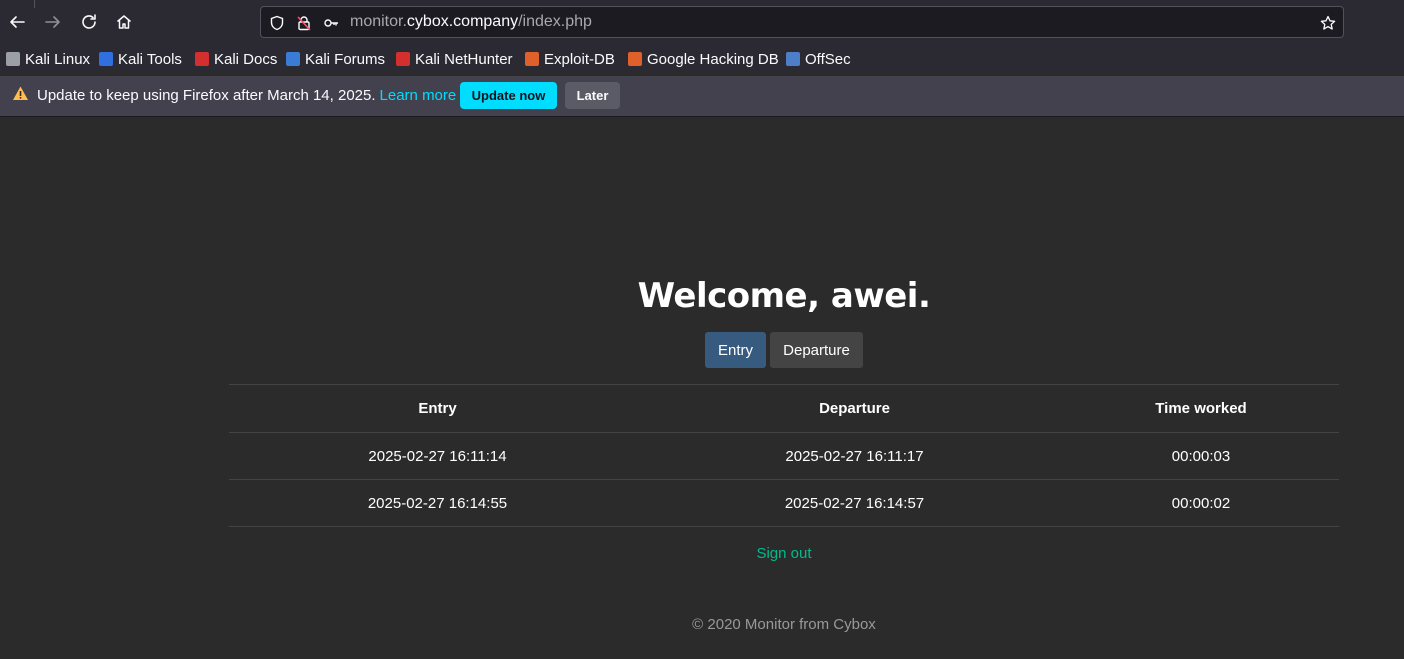 The image size is (1404, 659). What do you see at coordinates (924, 296) in the screenshot?
I see `welcome-suffix: .` at bounding box center [924, 296].